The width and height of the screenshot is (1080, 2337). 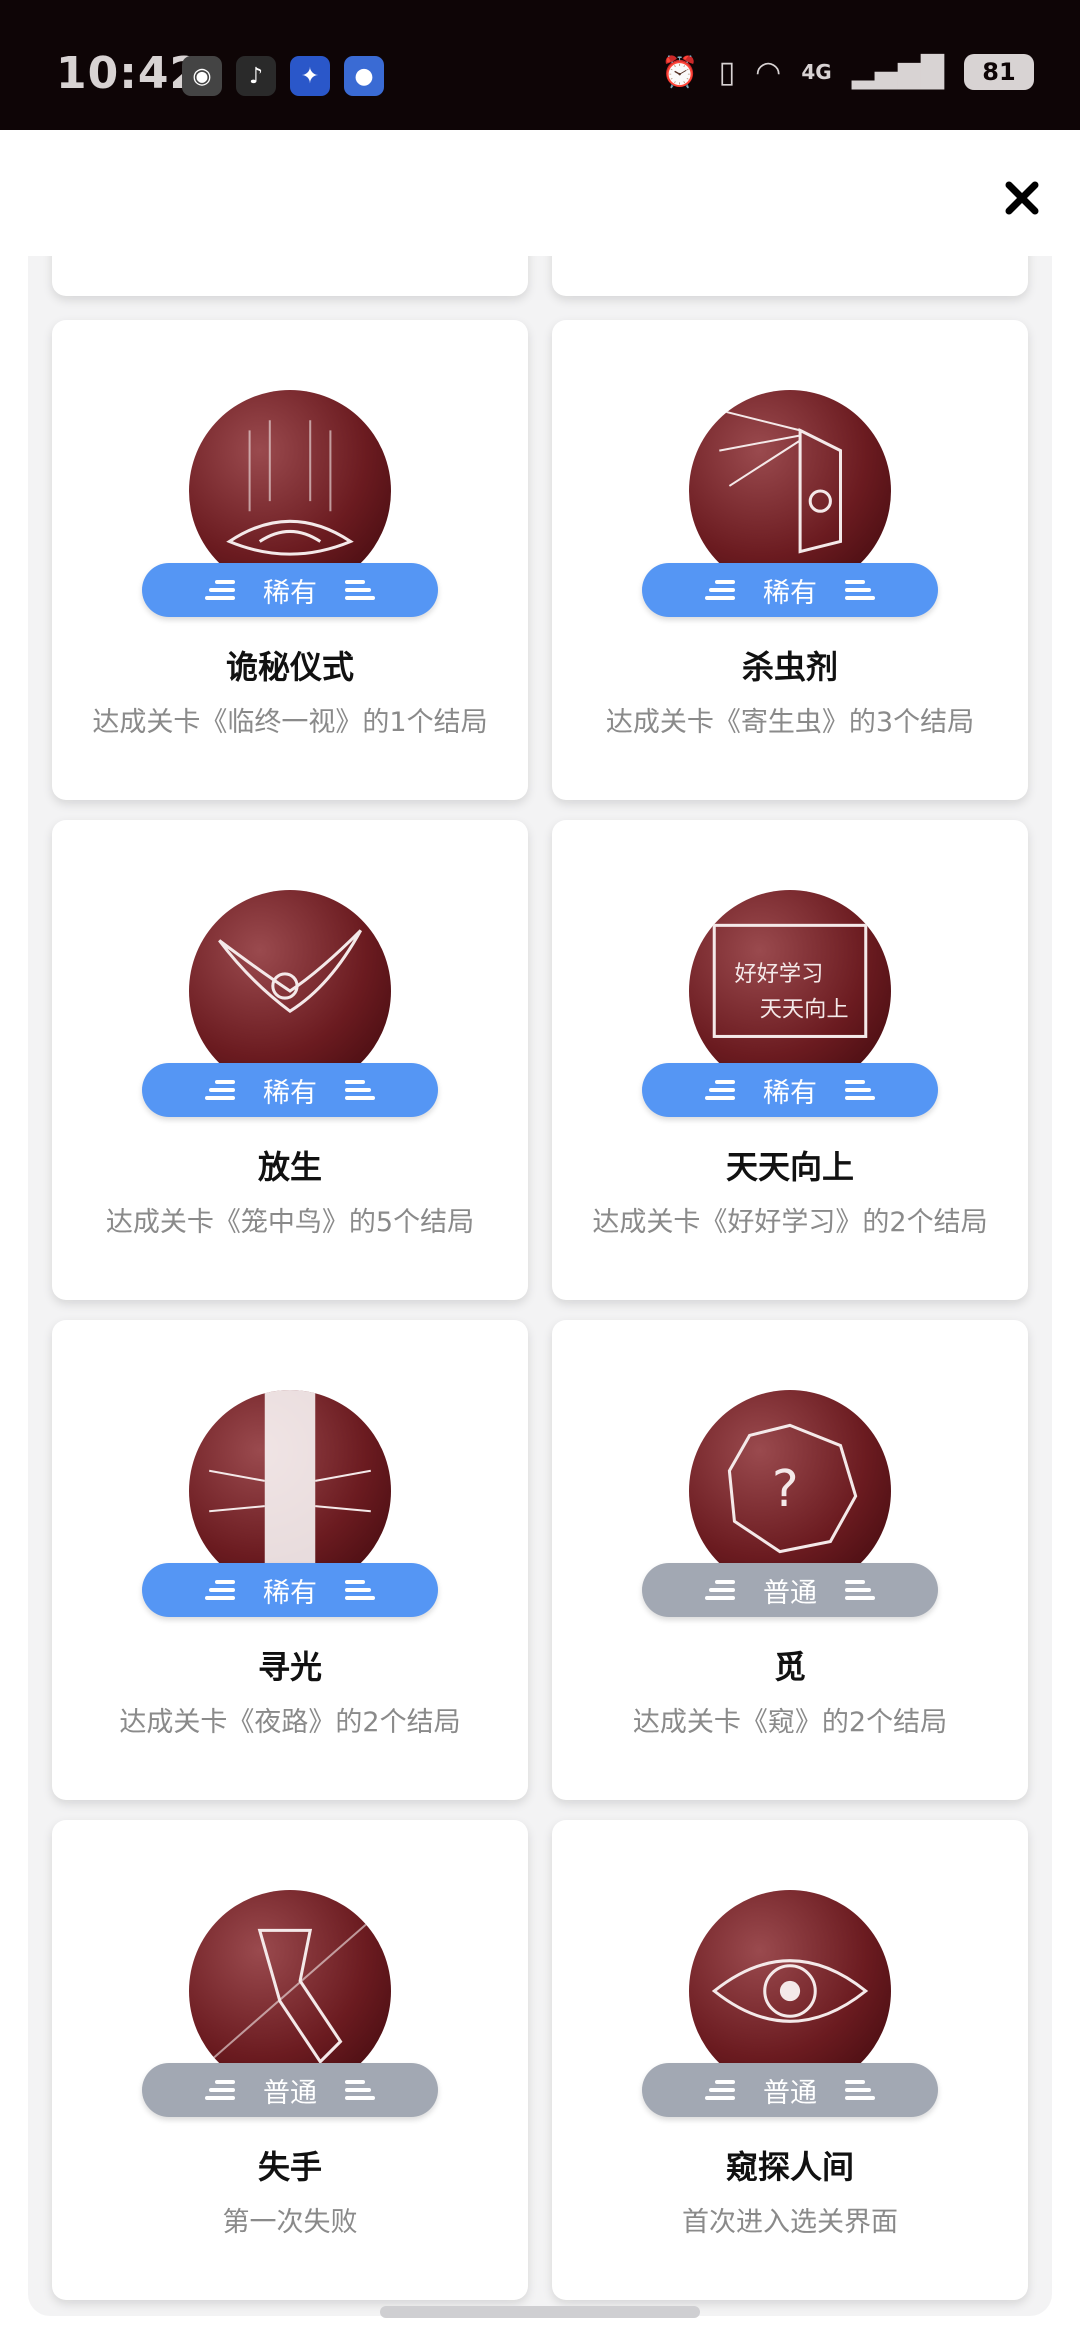 What do you see at coordinates (789, 1167) in the screenshot?
I see `achievement-title: 天天向上` at bounding box center [789, 1167].